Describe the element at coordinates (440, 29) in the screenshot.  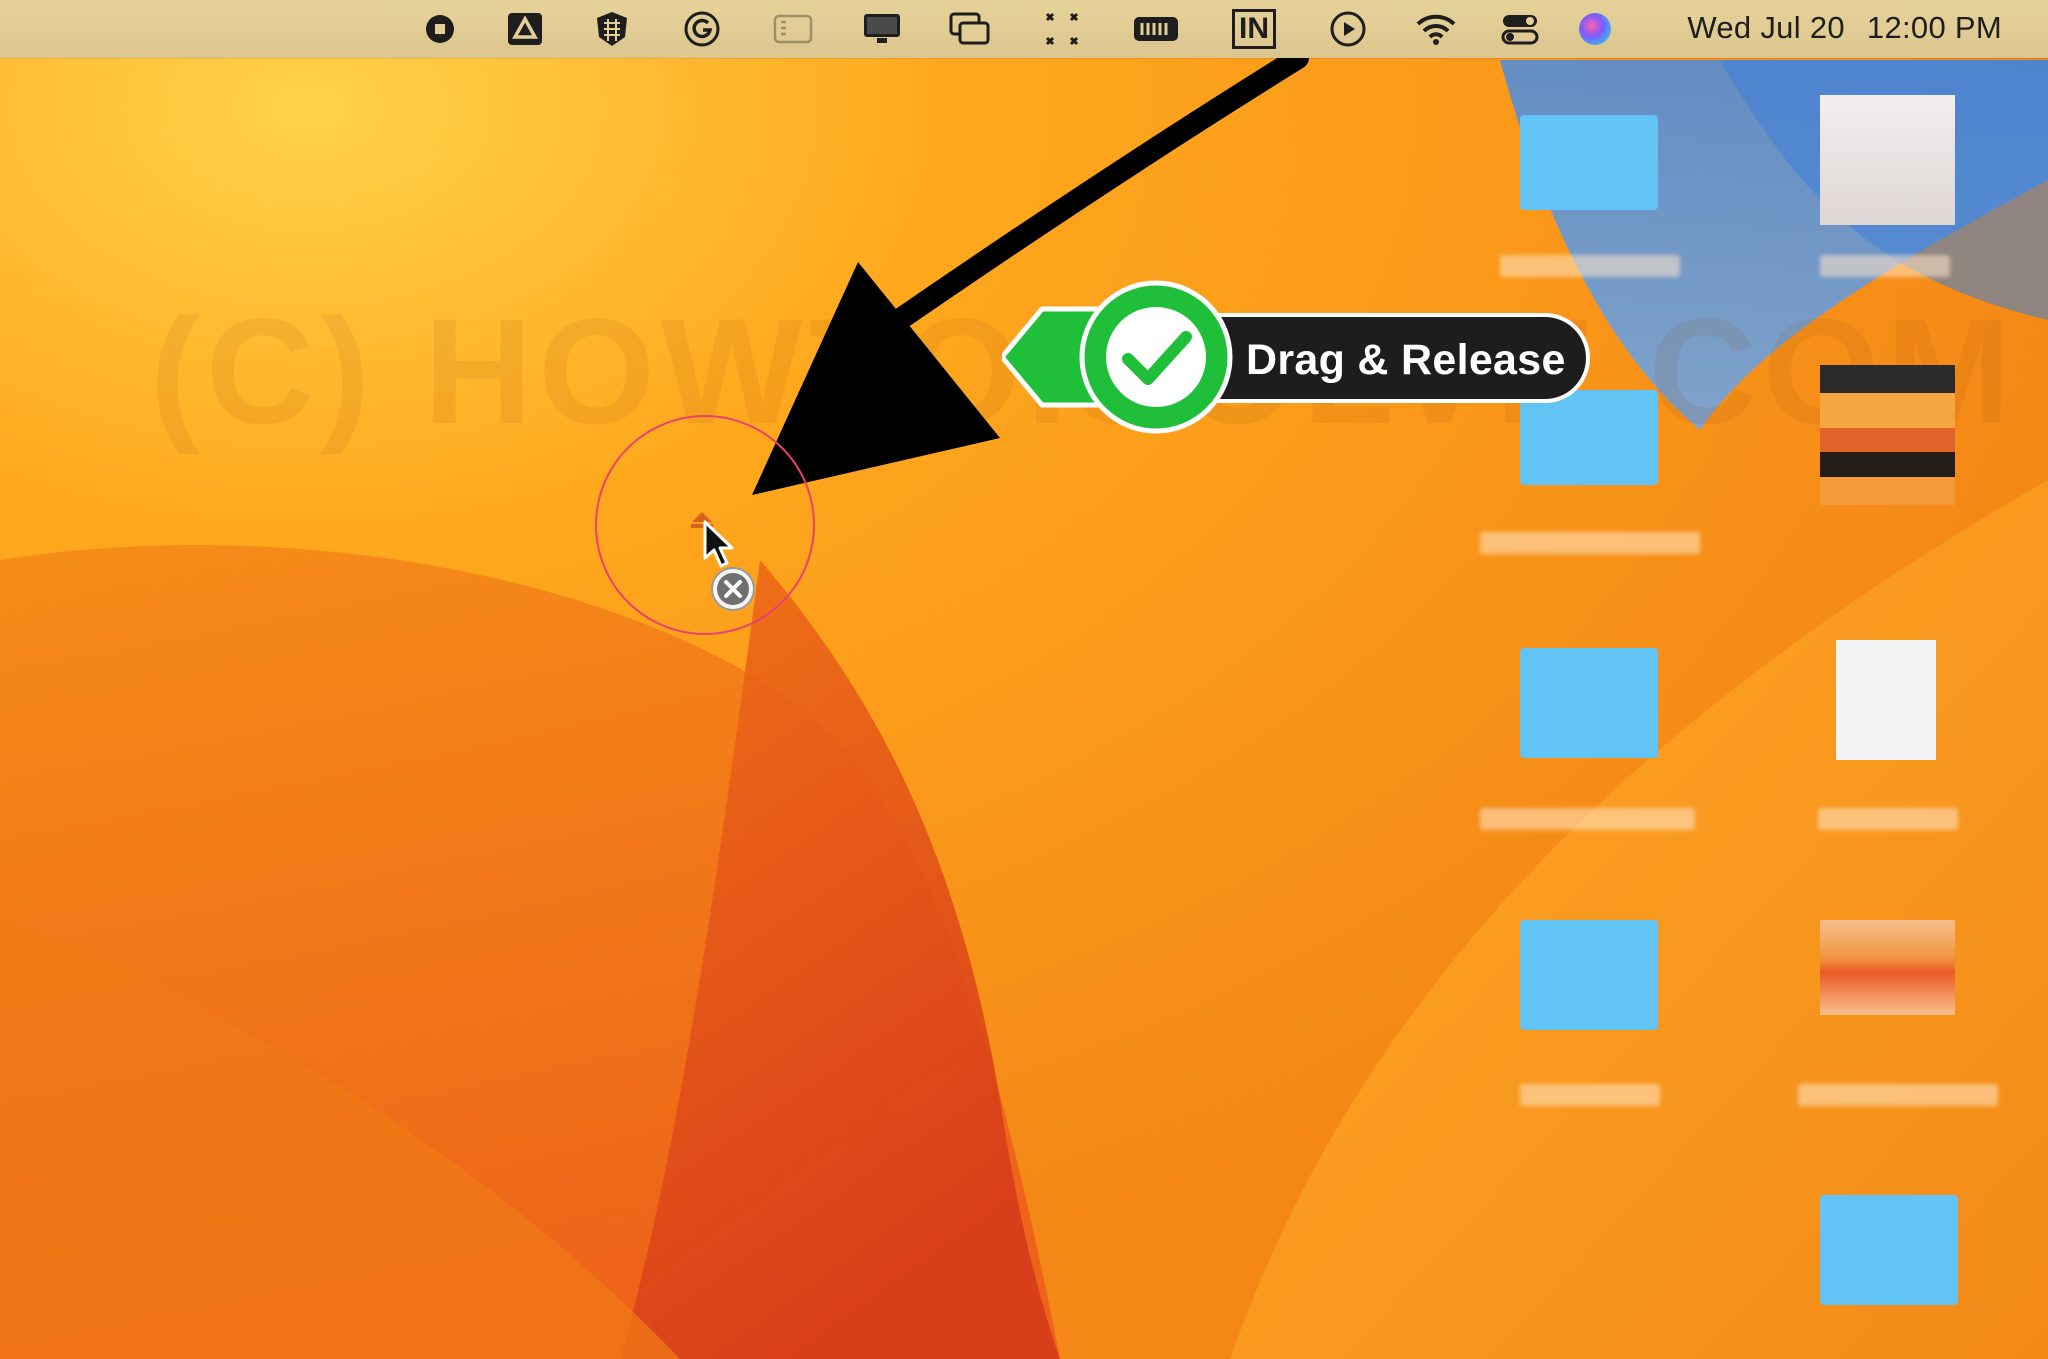
I see `record-icon` at that location.